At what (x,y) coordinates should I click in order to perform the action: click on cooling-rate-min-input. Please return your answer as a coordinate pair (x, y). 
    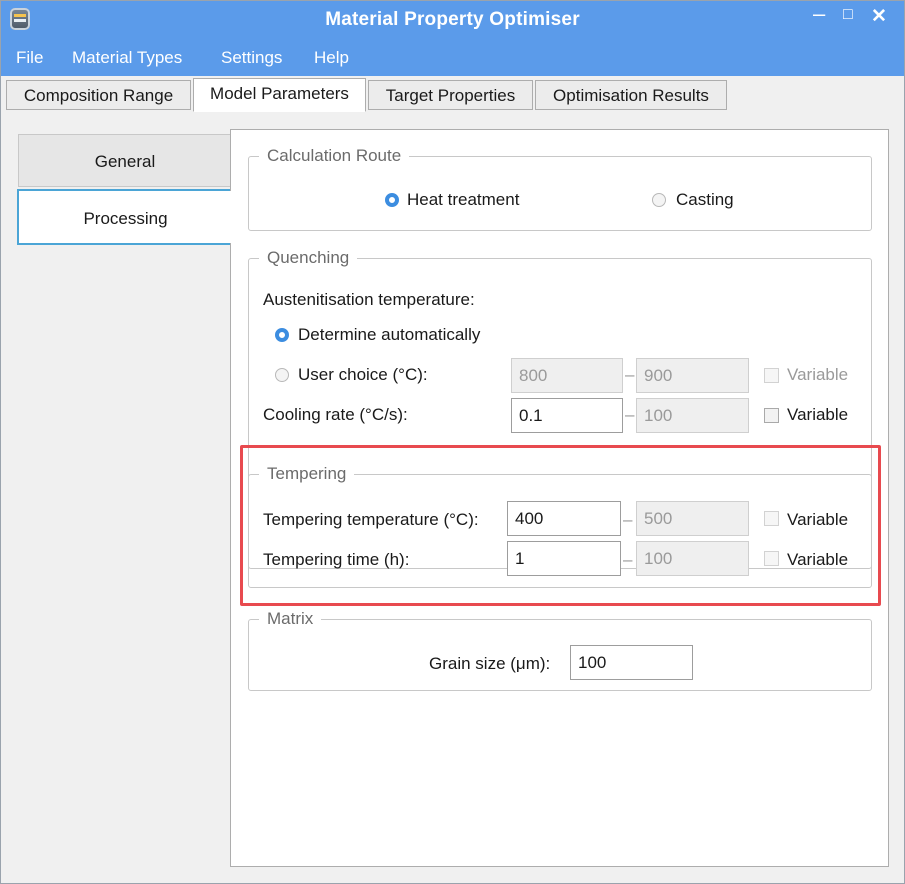
    Looking at the image, I should click on (567, 415).